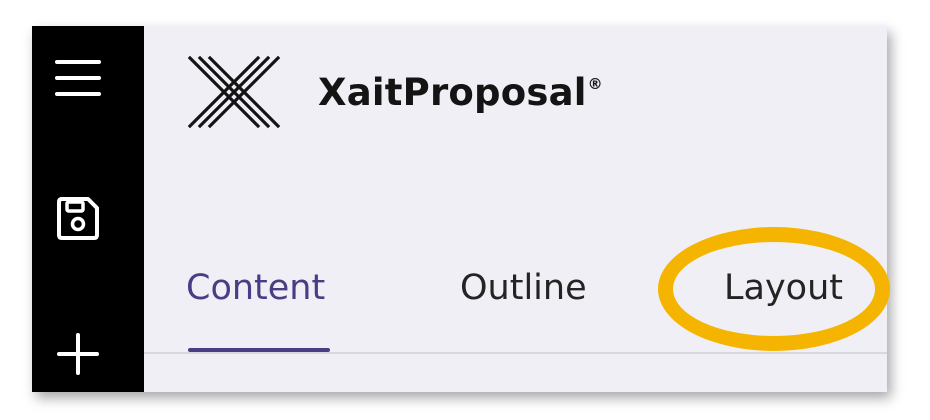 Image resolution: width=930 pixels, height=420 pixels. I want to click on add-button, so click(78, 354).